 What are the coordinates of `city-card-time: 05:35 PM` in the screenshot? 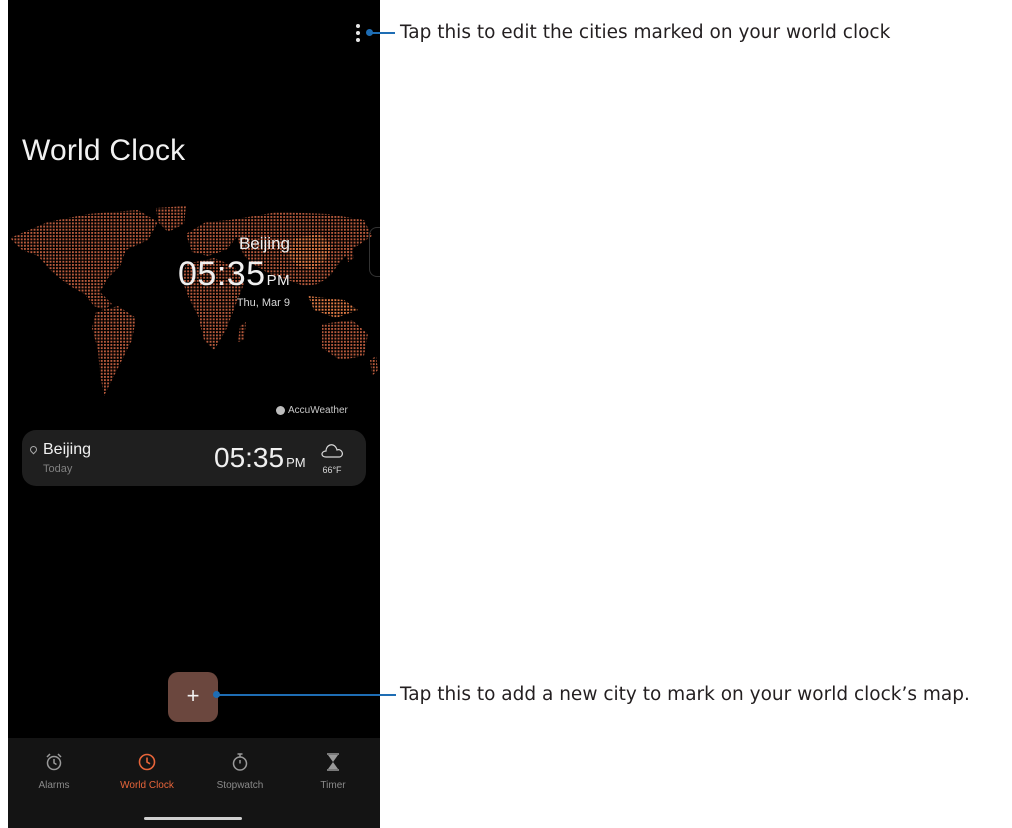 It's located at (260, 458).